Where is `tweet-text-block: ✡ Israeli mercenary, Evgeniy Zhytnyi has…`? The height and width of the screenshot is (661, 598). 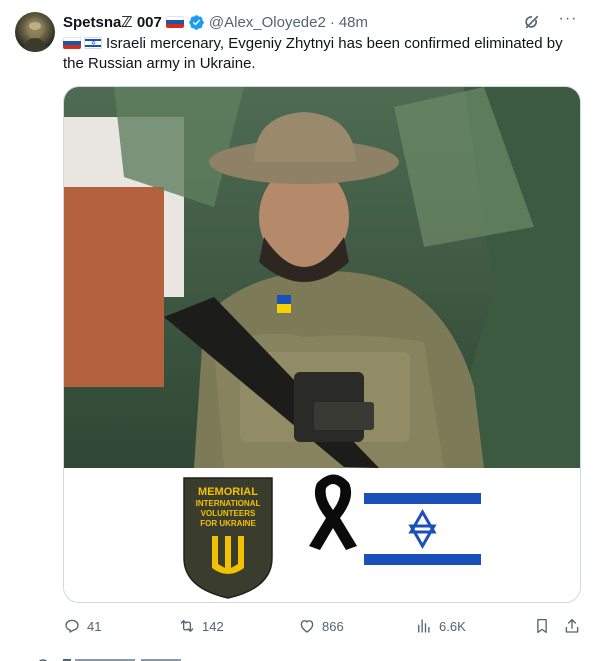
tweet-text-block: ✡ Israeli mercenary, Evgeniy Zhytnyi has… is located at coordinates (323, 54).